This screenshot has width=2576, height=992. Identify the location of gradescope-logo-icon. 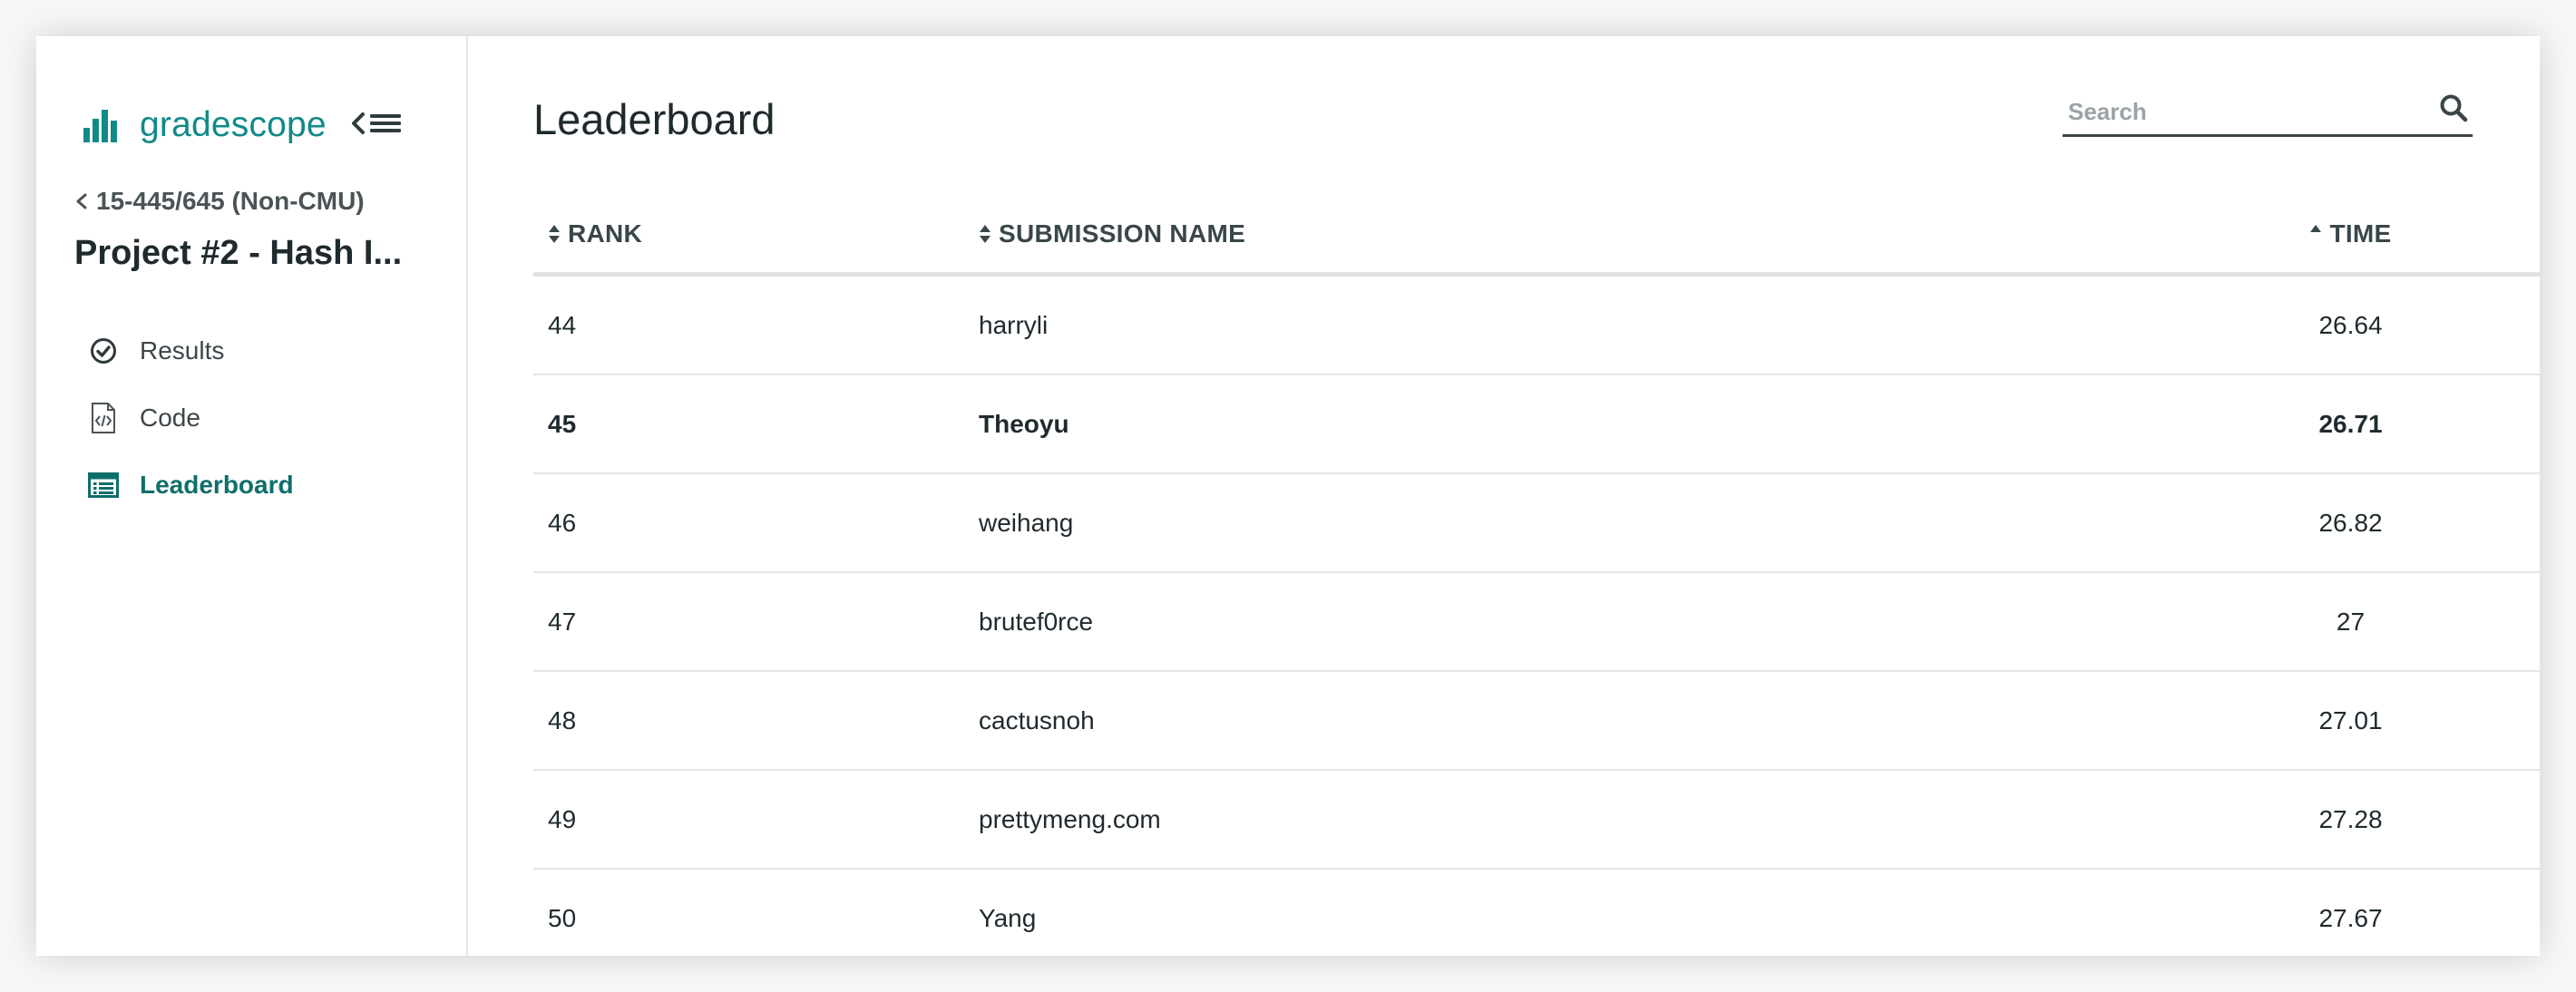
(100, 126).